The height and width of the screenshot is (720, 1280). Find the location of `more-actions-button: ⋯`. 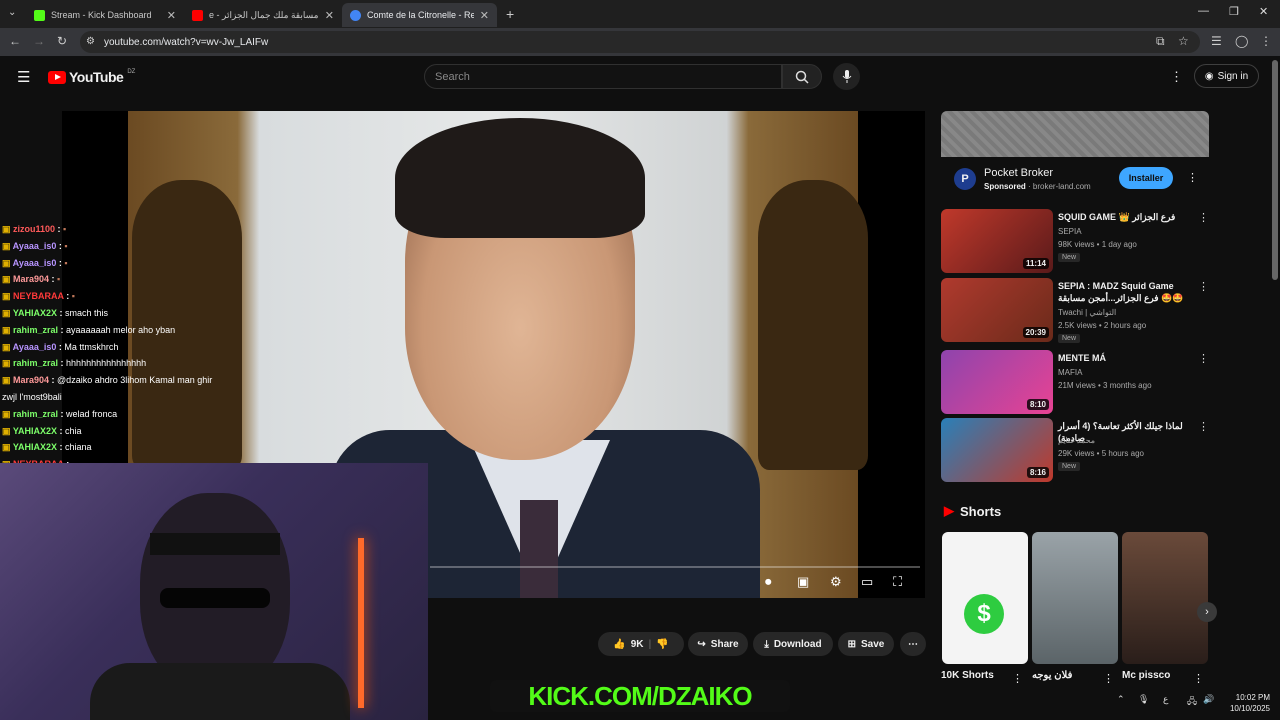

more-actions-button: ⋯ is located at coordinates (913, 644).